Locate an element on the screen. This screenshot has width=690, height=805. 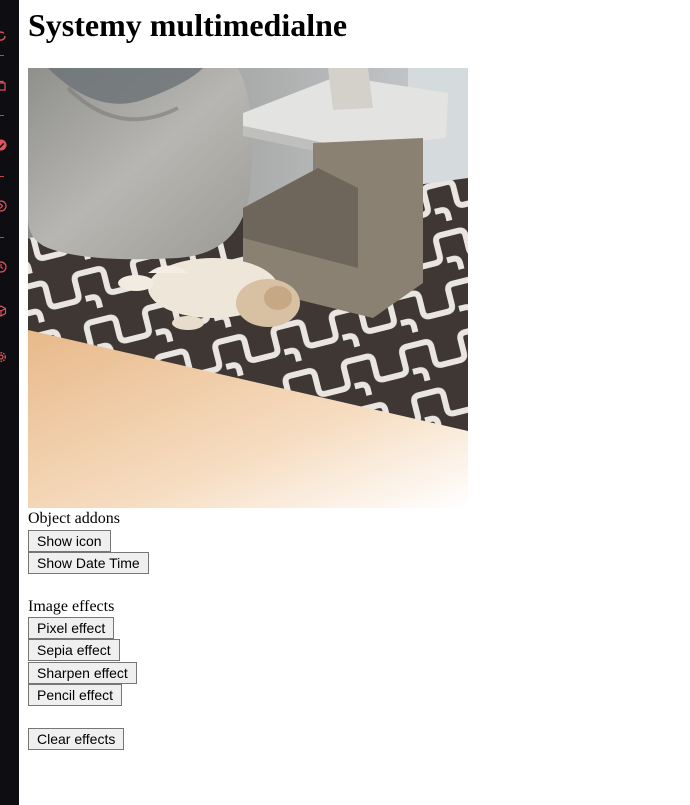
gear-icon is located at coordinates (3, 357).